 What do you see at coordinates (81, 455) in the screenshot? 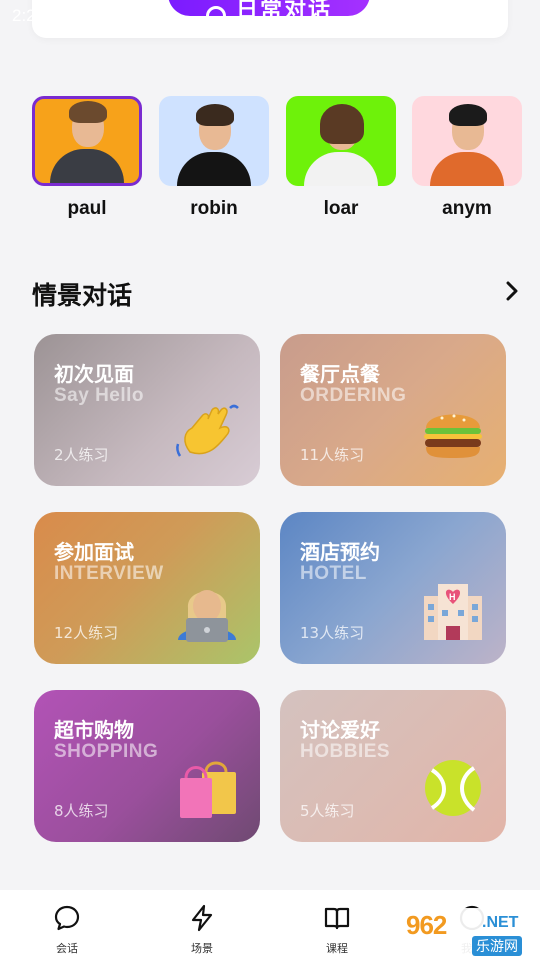
I see `scene-practice-count: 2人练习` at bounding box center [81, 455].